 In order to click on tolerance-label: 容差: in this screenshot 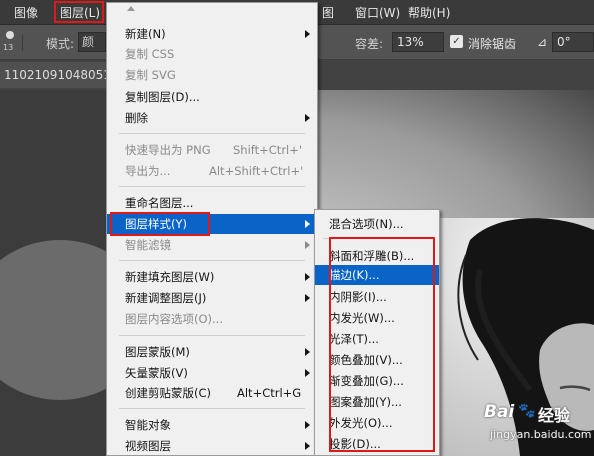, I will do `click(369, 44)`.